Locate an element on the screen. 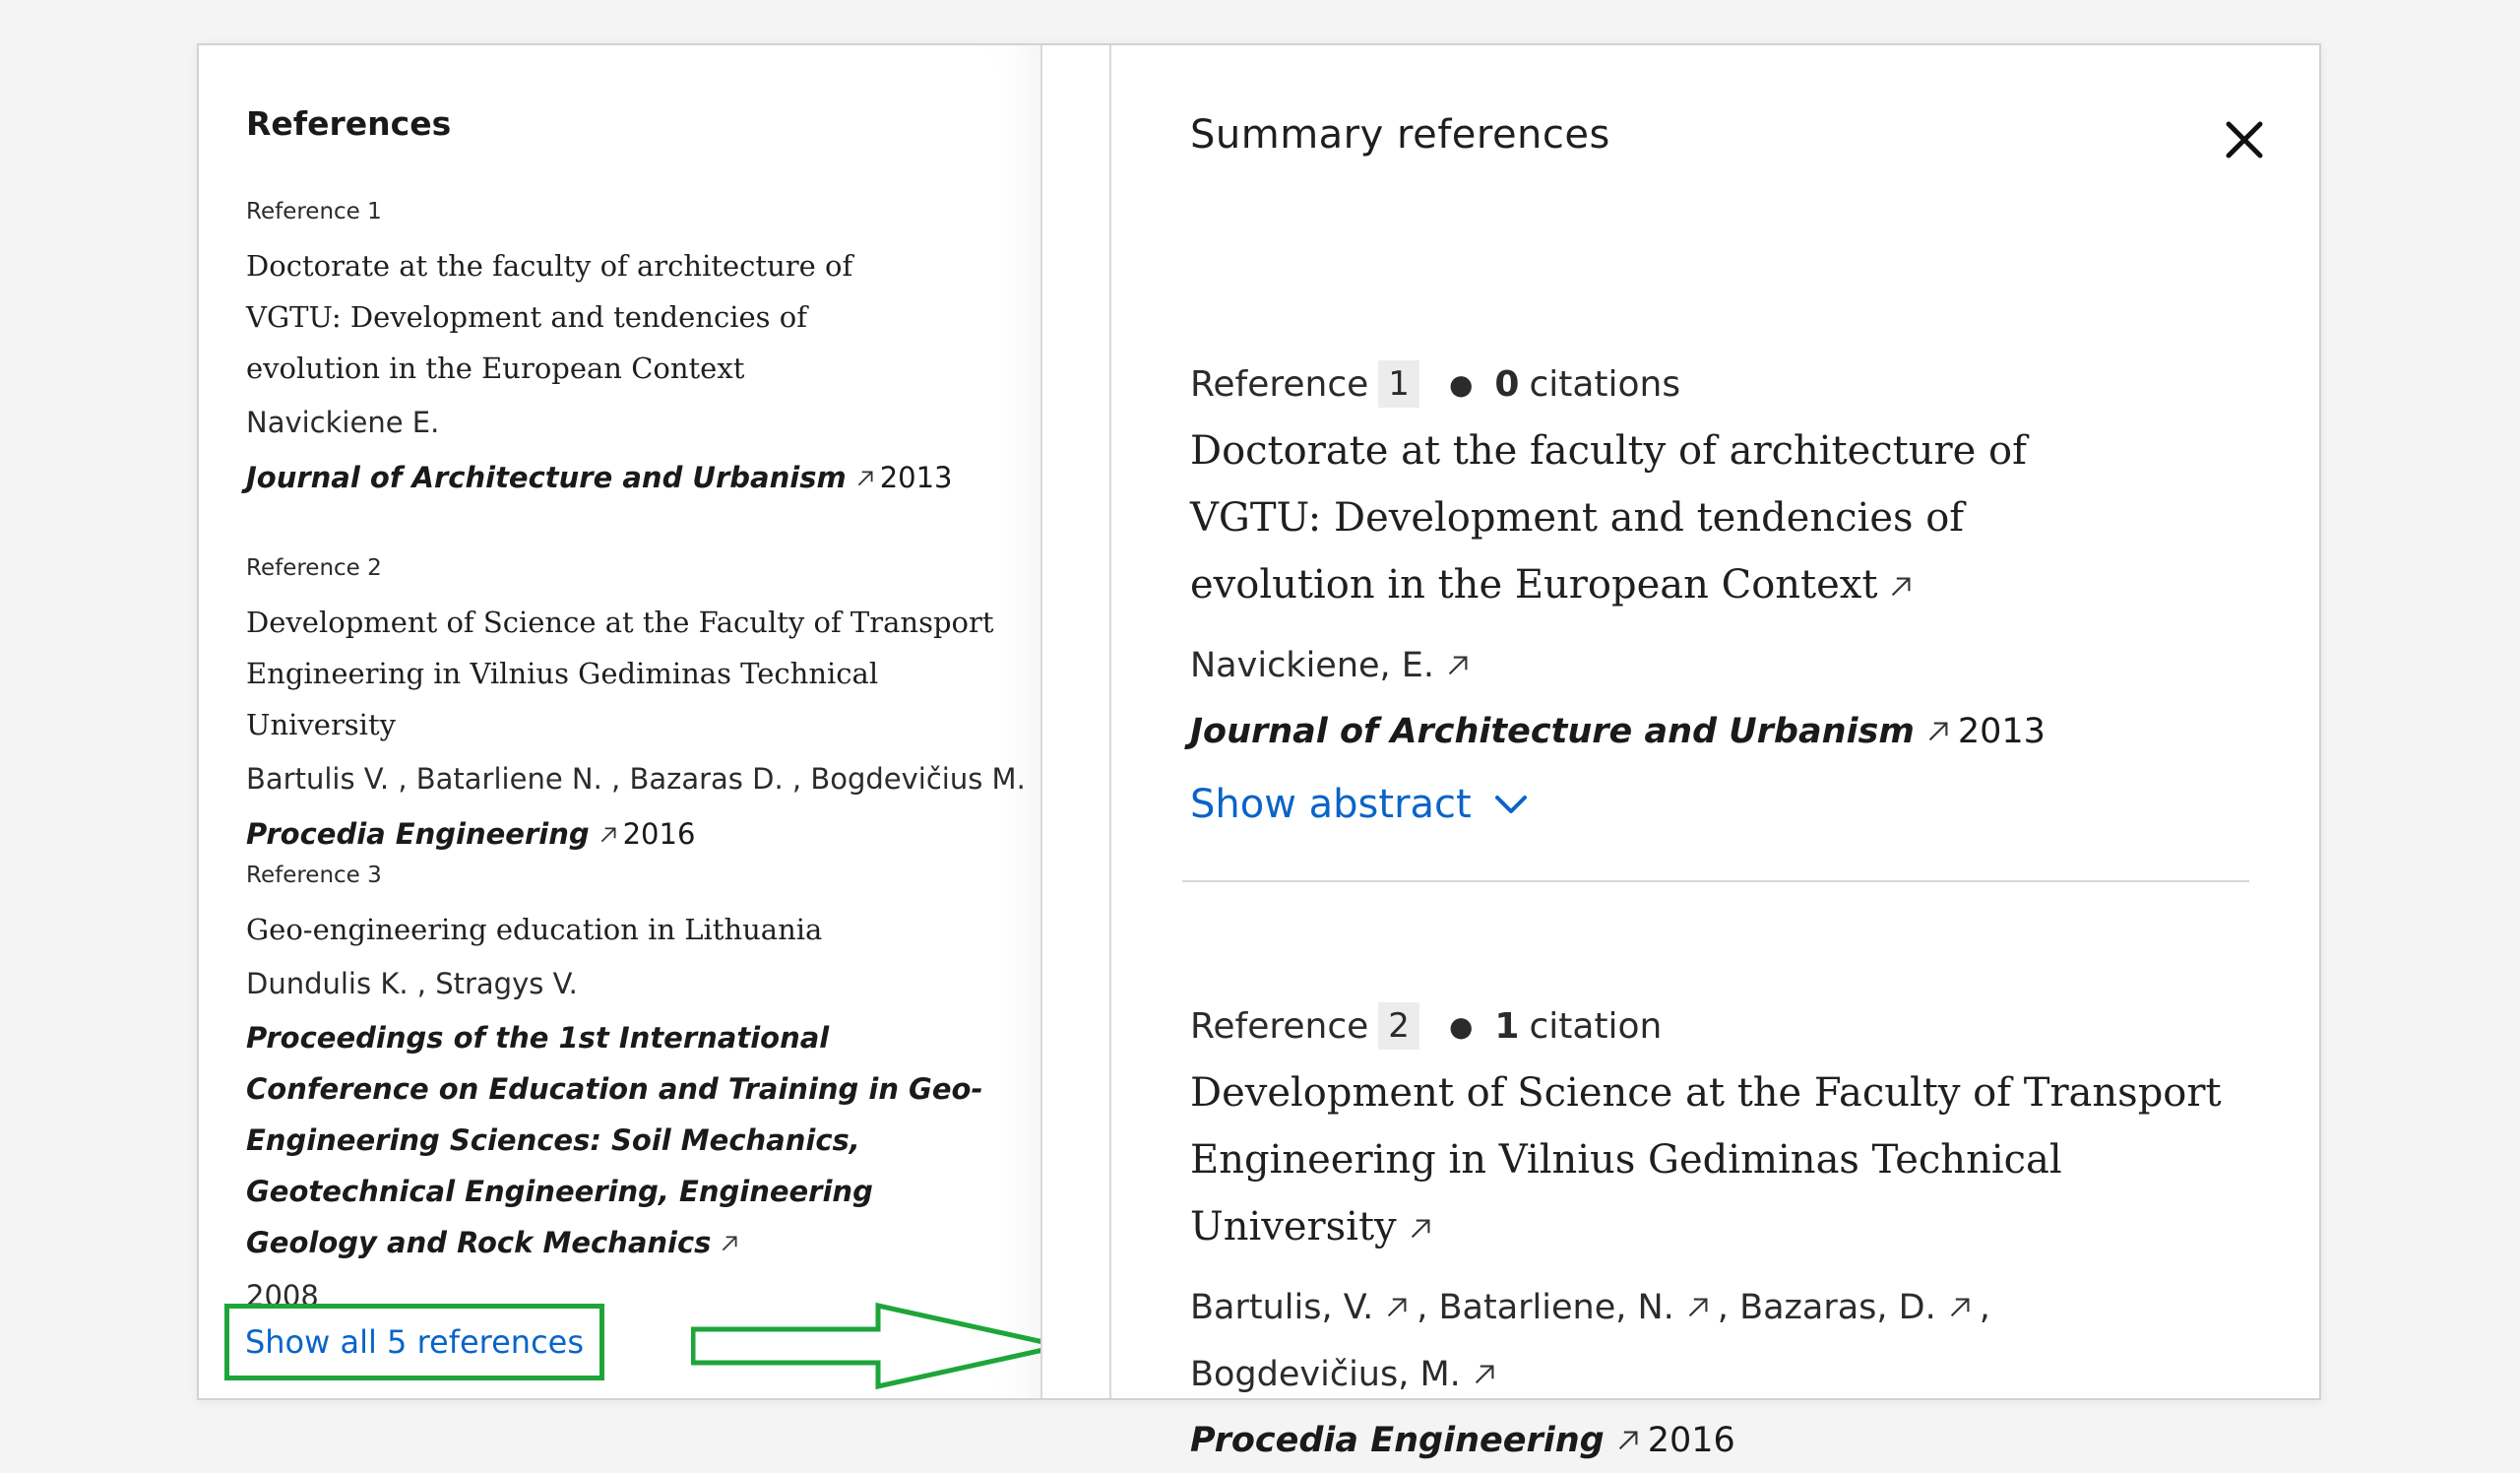  reference-label: Reference 3 is located at coordinates (314, 875).